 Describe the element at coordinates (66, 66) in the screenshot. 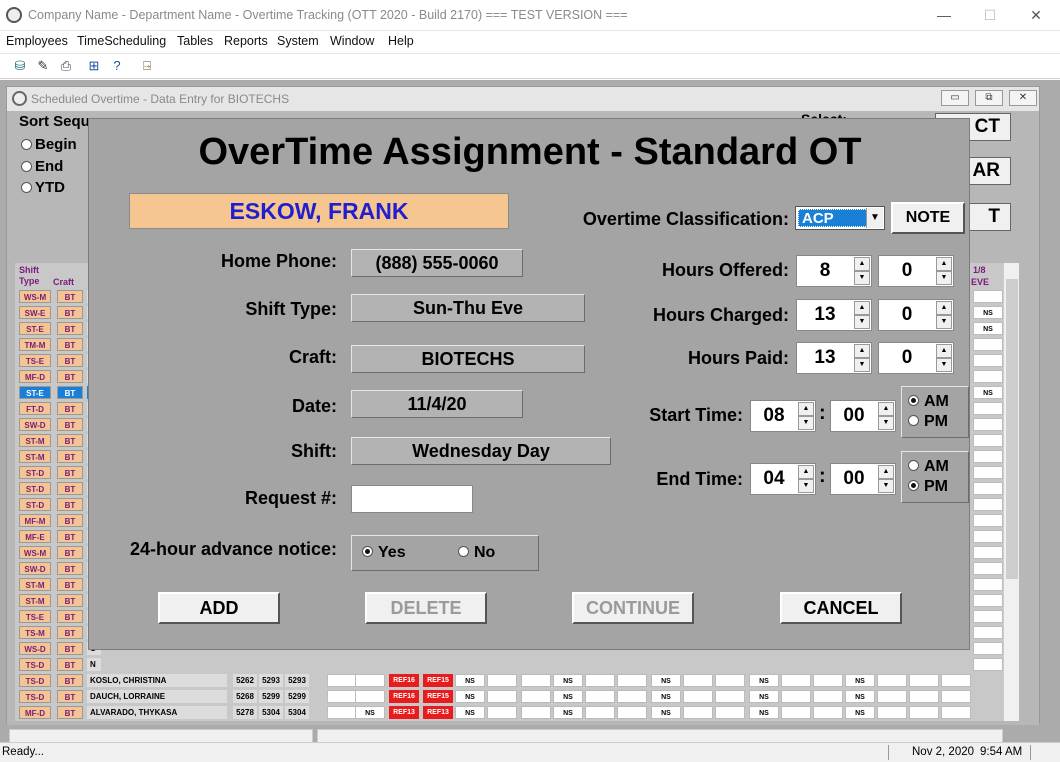

I see `printer-icon: ⎙` at that location.